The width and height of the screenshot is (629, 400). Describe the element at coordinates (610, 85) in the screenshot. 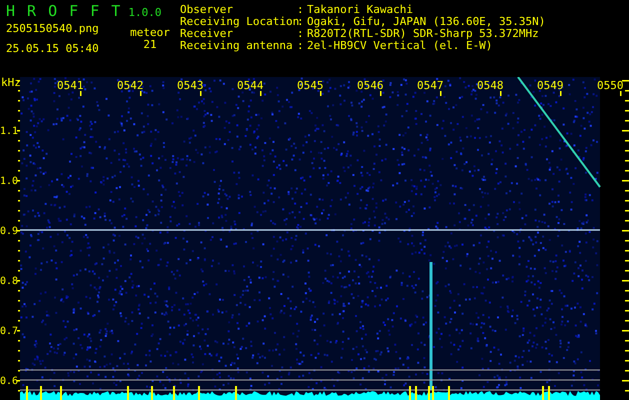

I see `time-label: 0550` at that location.